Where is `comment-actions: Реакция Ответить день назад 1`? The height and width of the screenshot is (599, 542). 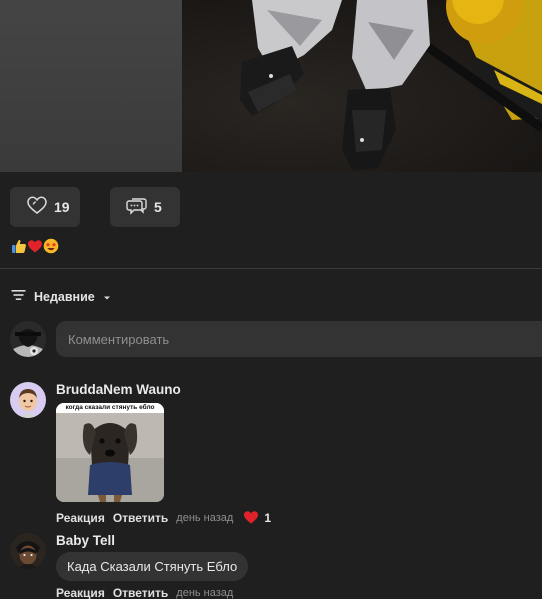 comment-actions: Реакция Ответить день назад 1 is located at coordinates (163, 518).